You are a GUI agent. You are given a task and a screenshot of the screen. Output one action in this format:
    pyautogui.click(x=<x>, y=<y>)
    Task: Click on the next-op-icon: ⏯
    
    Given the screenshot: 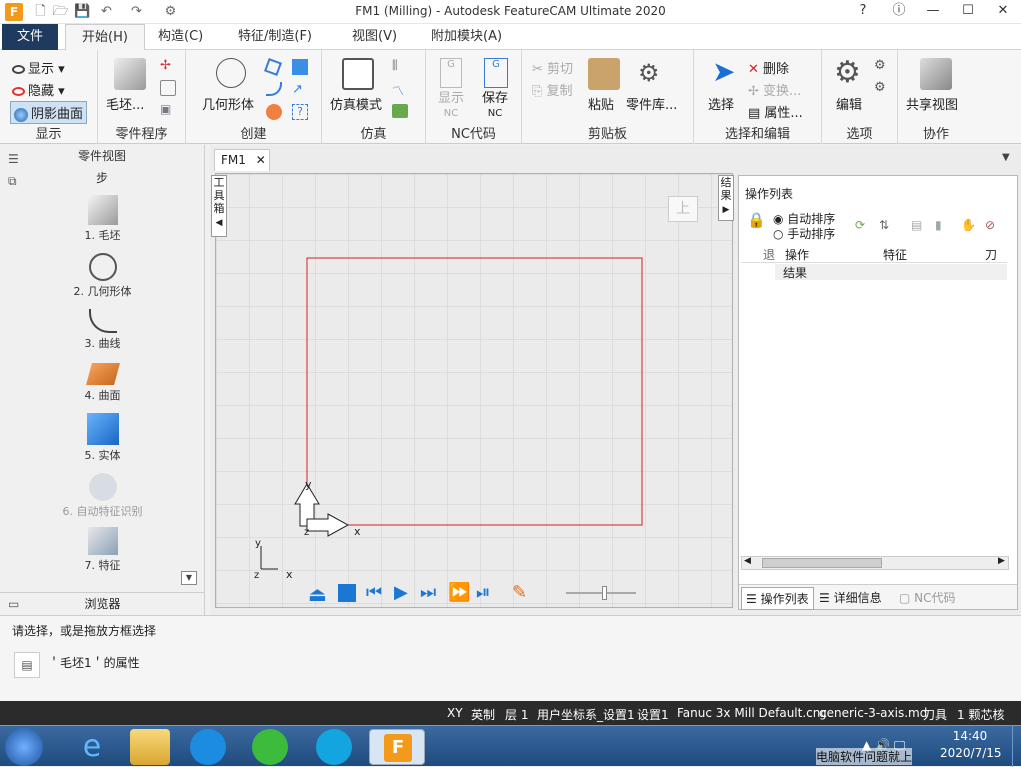 What is the action you would take?
    pyautogui.click(x=483, y=592)
    